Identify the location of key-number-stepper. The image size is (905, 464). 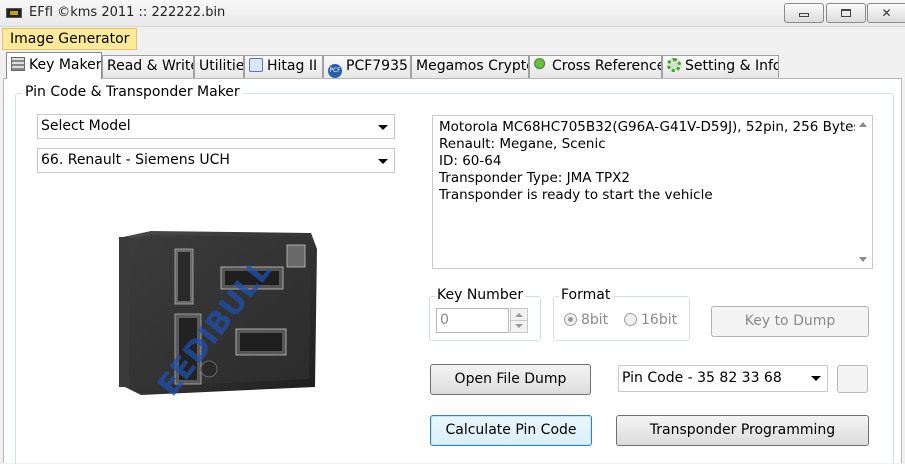
(519, 320).